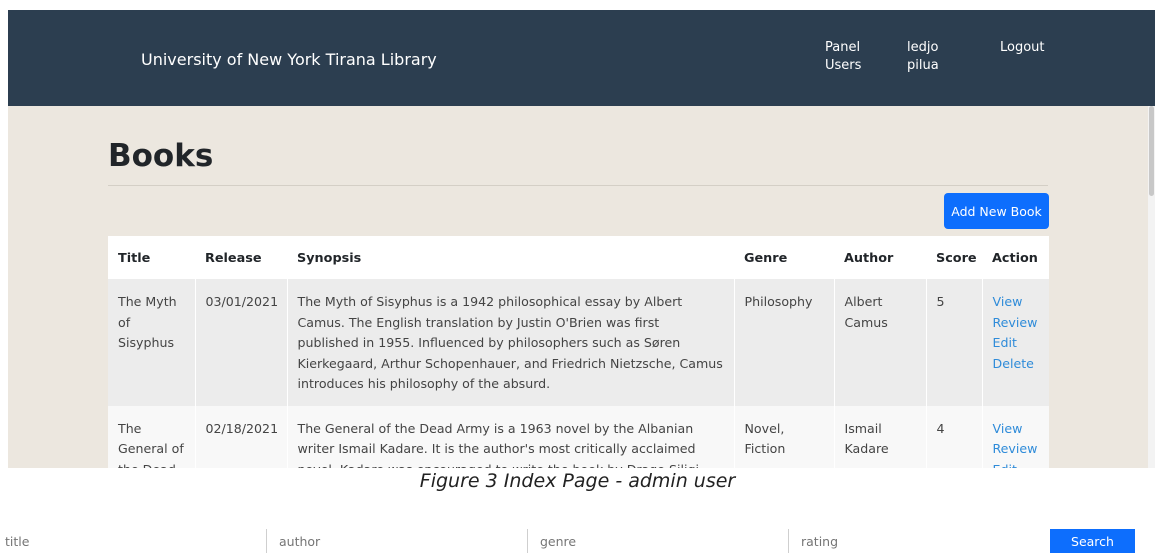 The width and height of the screenshot is (1155, 554). I want to click on add-new-book-button: Add New Book, so click(996, 211).